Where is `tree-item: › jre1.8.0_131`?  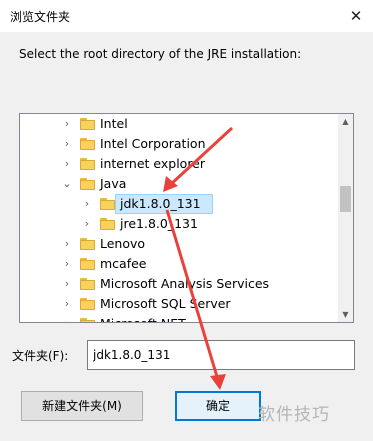
tree-item: › jre1.8.0_131 is located at coordinates (179, 224).